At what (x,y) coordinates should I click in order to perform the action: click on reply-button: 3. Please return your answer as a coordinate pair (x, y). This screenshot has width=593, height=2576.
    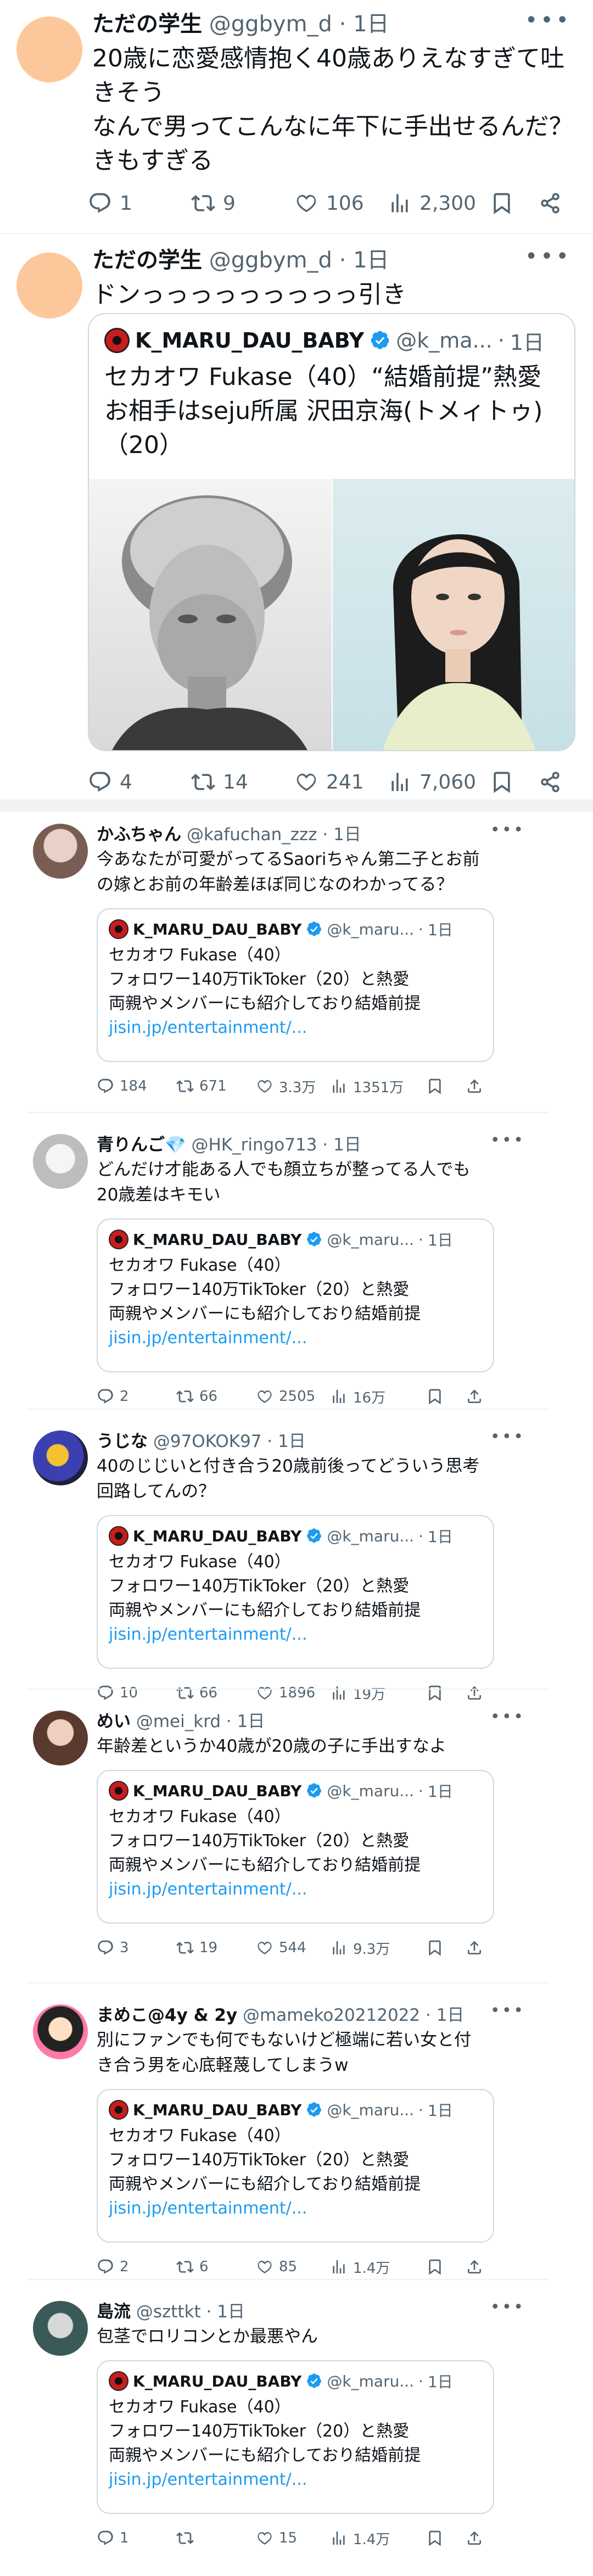
    Looking at the image, I should click on (113, 1948).